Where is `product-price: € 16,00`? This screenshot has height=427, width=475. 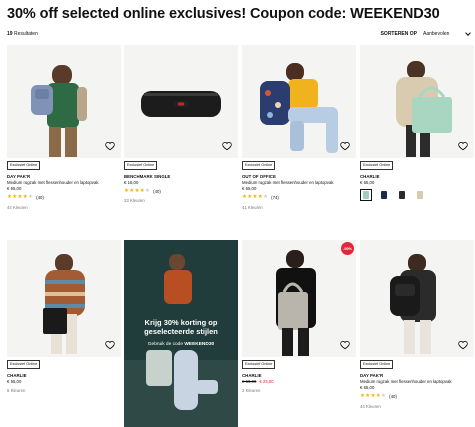 product-price: € 16,00 is located at coordinates (131, 182).